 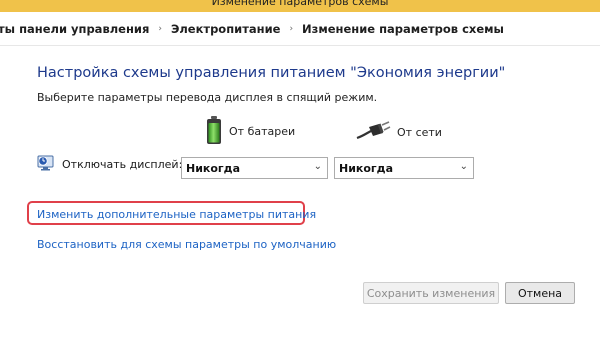 I want to click on column-header-battery: От батареи, so click(x=250, y=131).